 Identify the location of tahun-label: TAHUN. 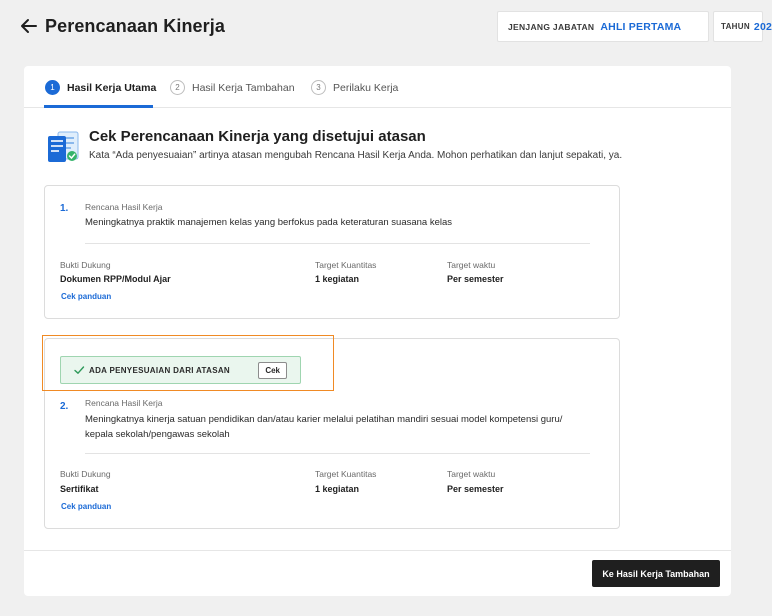
(735, 26).